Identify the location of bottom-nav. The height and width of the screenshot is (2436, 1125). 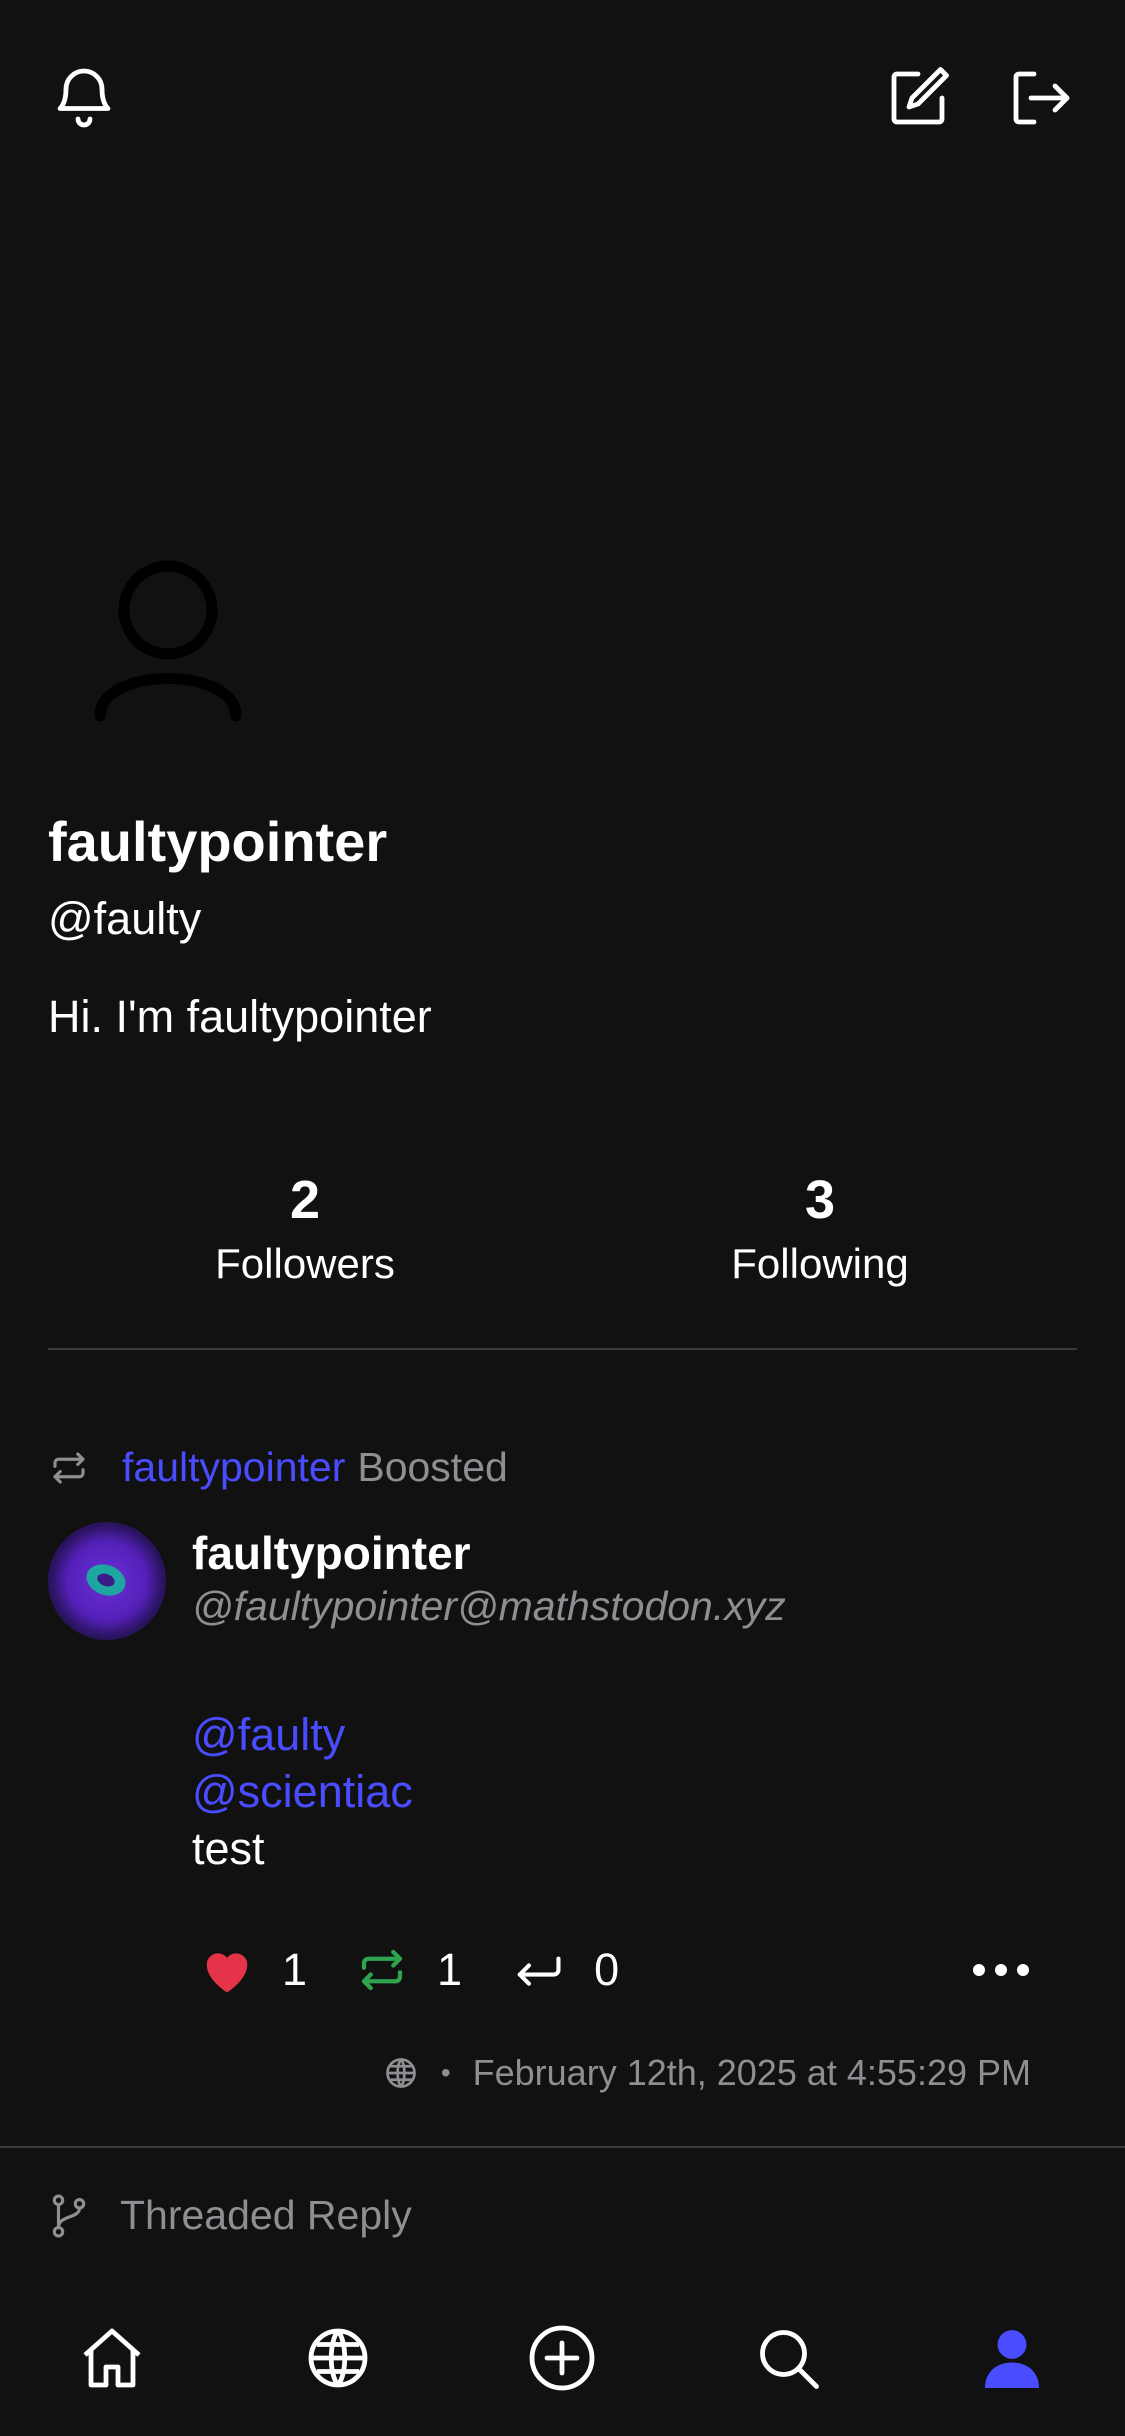
(562, 2363).